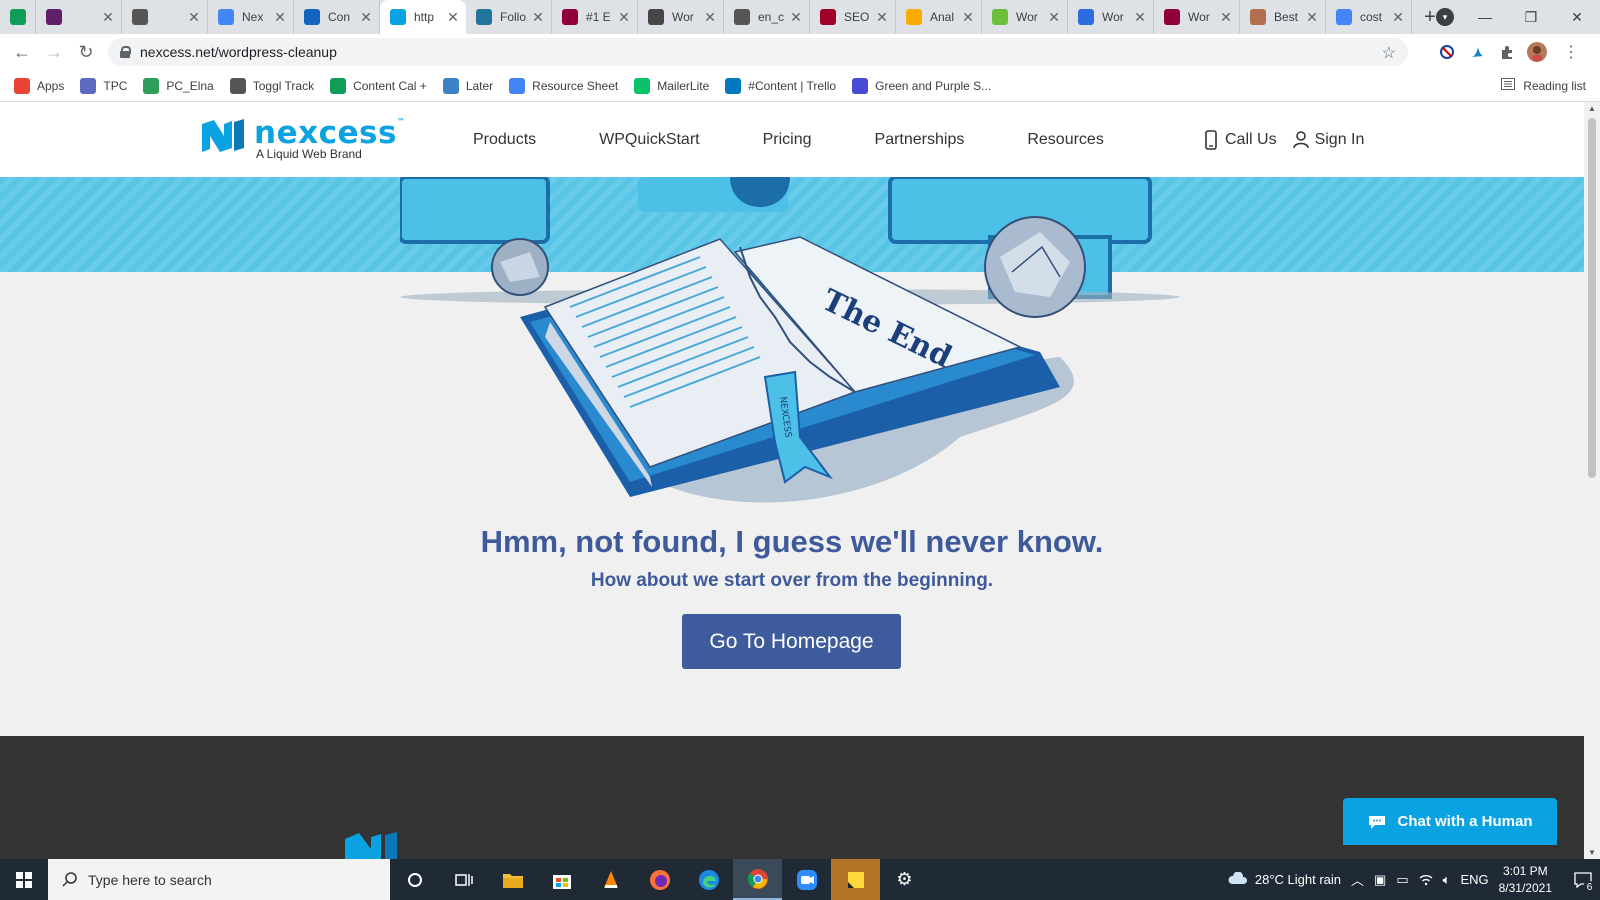  Describe the element at coordinates (1583, 879) in the screenshot. I see `action-center-icon: 6` at that location.